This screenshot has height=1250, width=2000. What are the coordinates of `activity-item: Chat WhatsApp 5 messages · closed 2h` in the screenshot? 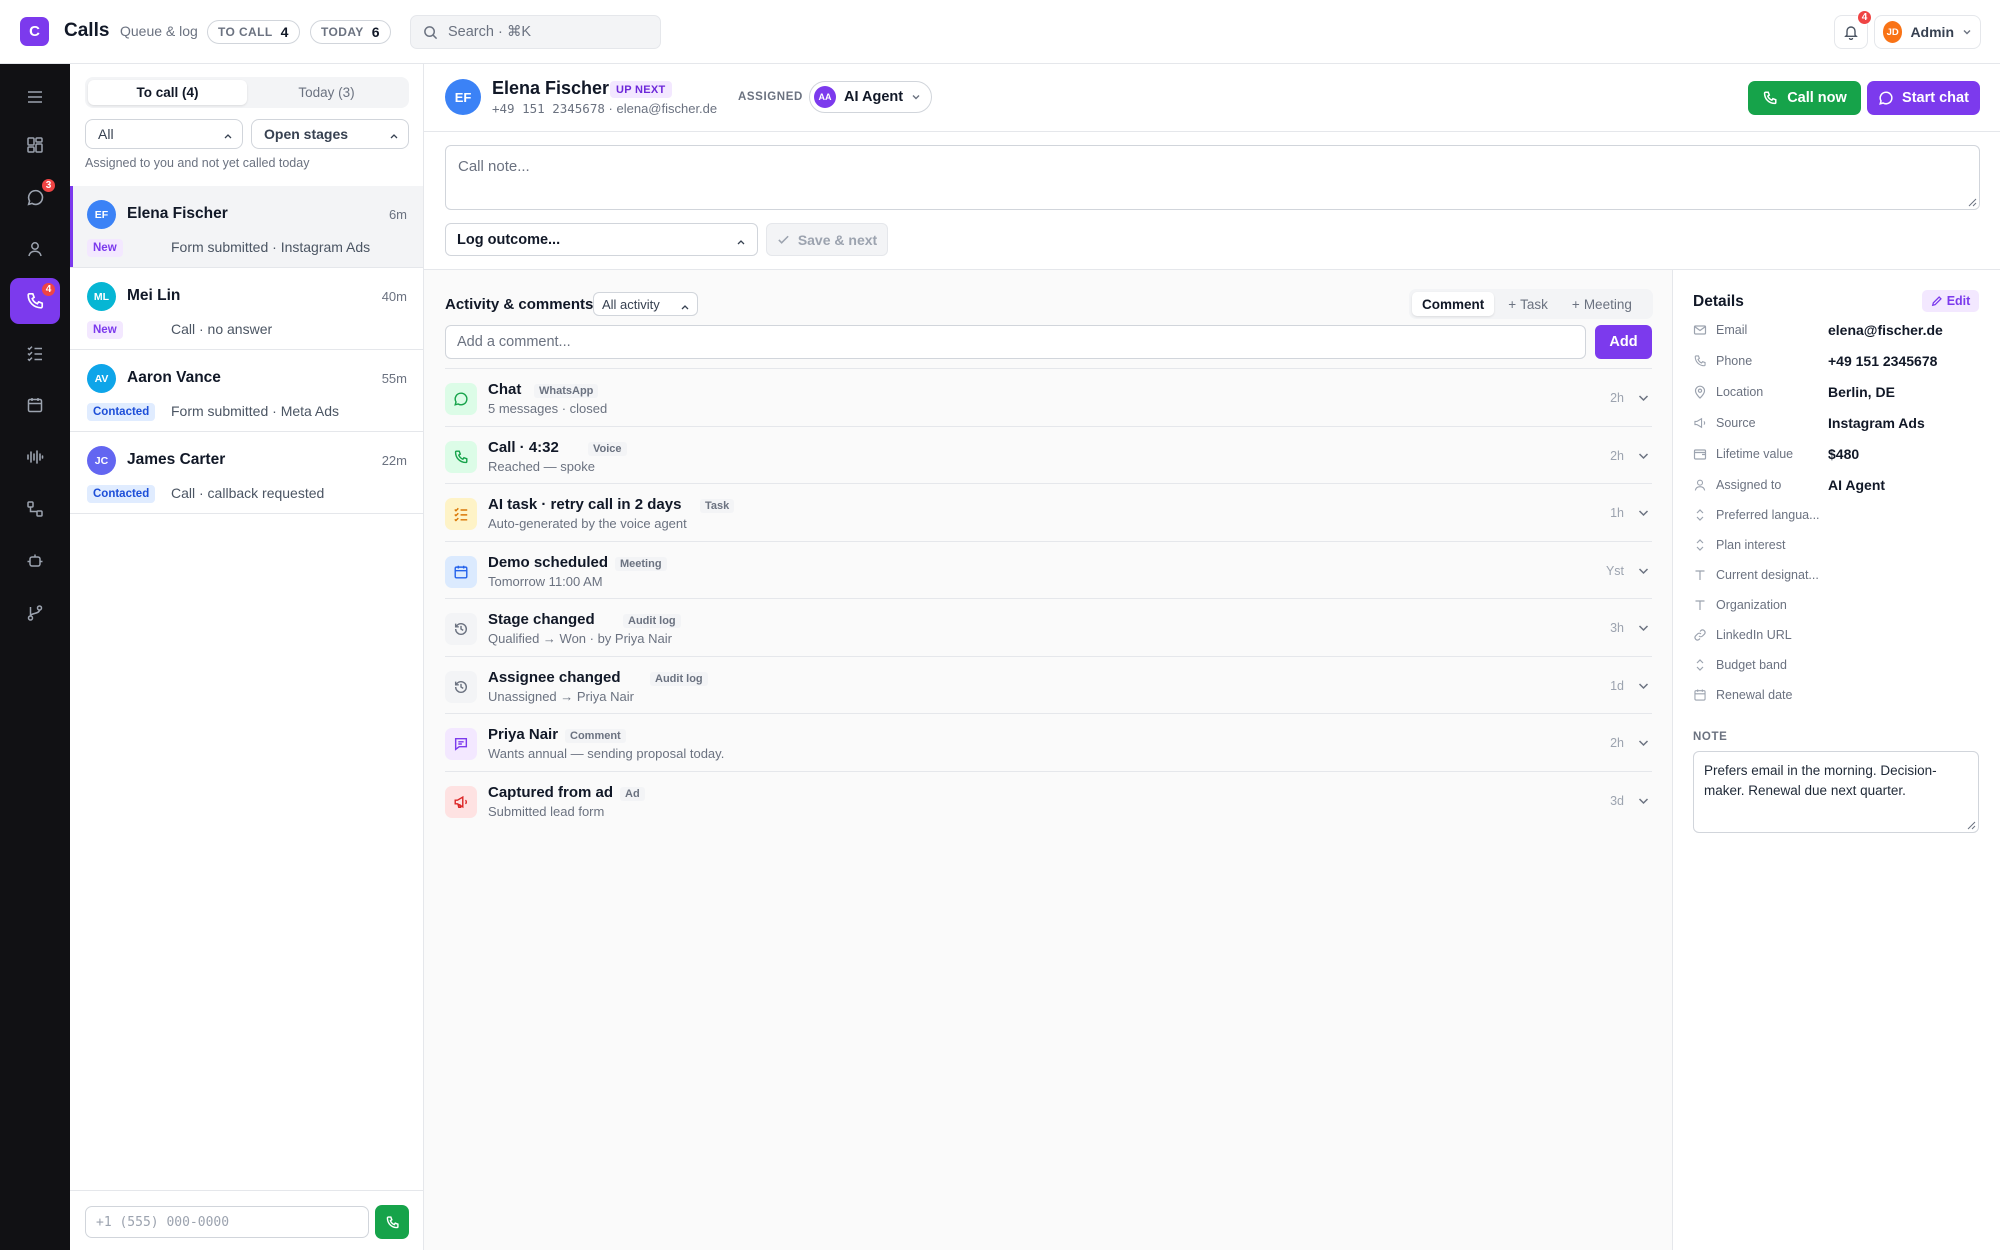 It's located at (1048, 397).